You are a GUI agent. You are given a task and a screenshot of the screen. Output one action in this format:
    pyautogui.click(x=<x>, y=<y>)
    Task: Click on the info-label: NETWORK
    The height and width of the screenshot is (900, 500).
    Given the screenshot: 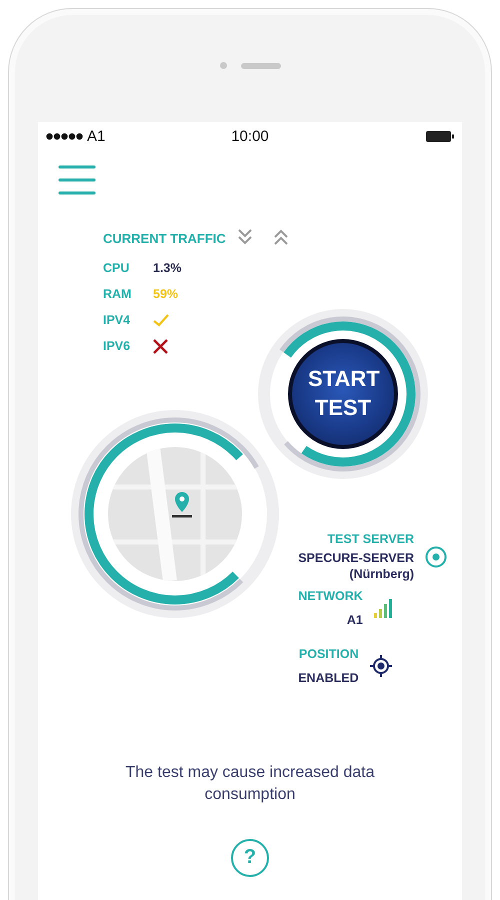 What is the action you would take?
    pyautogui.click(x=330, y=596)
    